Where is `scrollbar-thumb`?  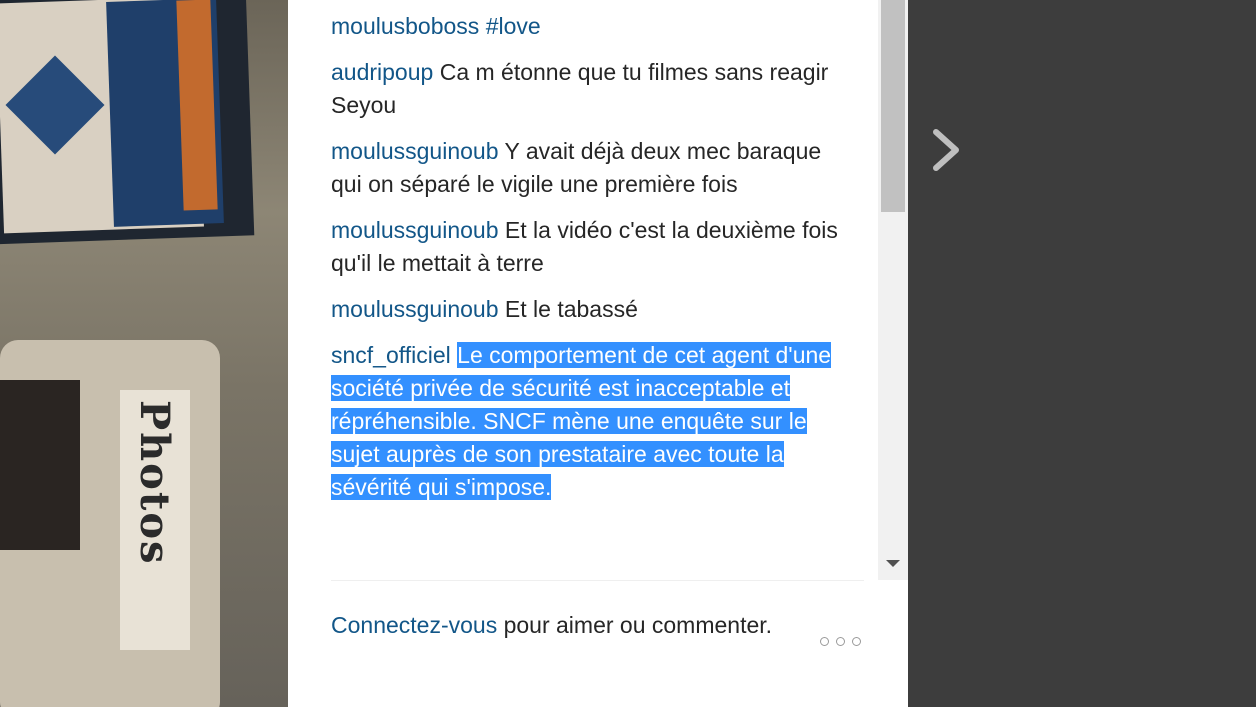
scrollbar-thumb is located at coordinates (893, 106).